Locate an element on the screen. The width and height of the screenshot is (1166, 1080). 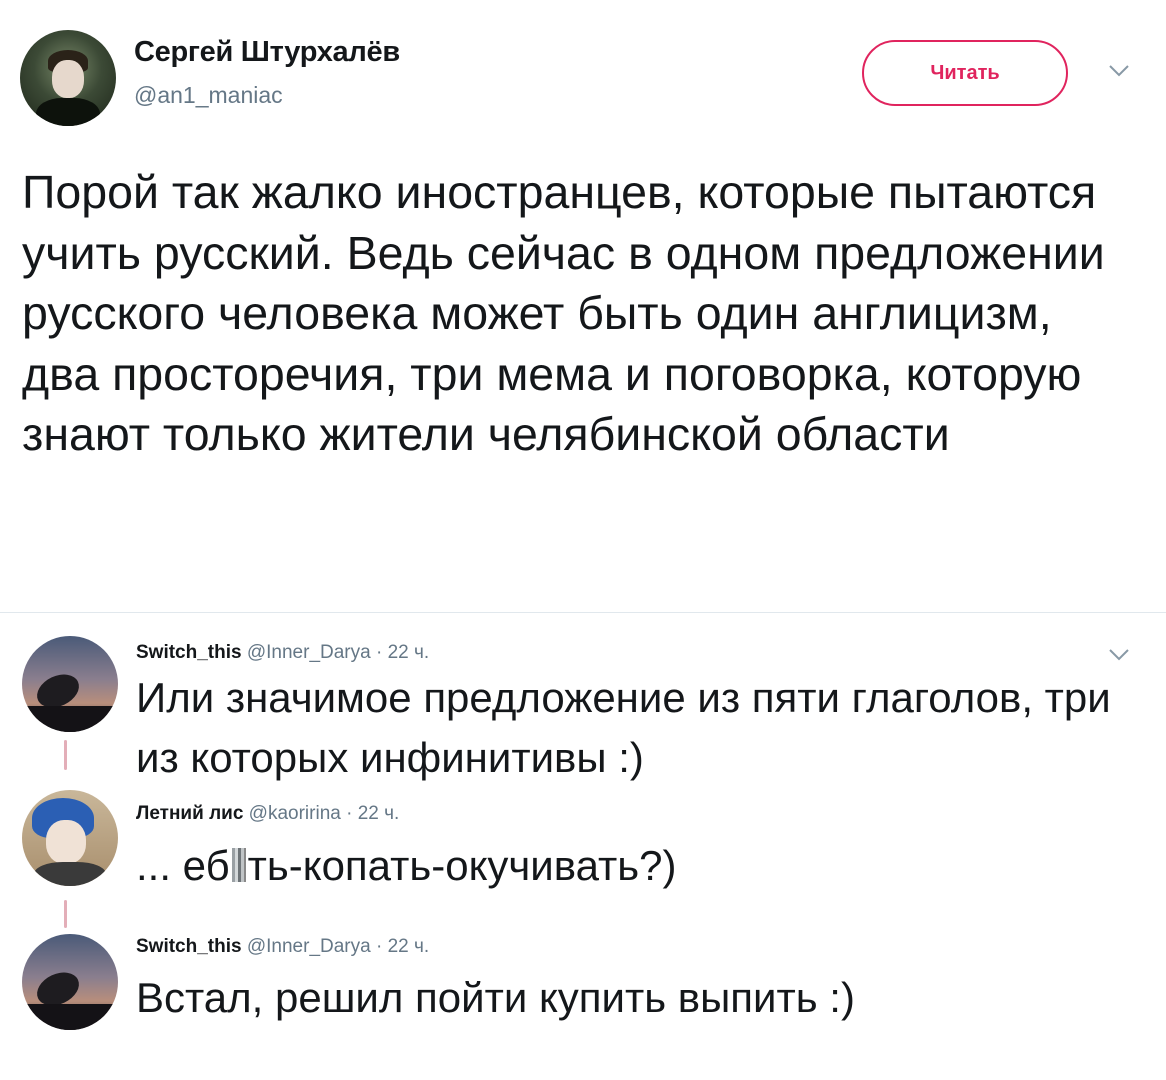
reply-meta: Летний лис @kaoririna · 22 ч. is located at coordinates (267, 814).